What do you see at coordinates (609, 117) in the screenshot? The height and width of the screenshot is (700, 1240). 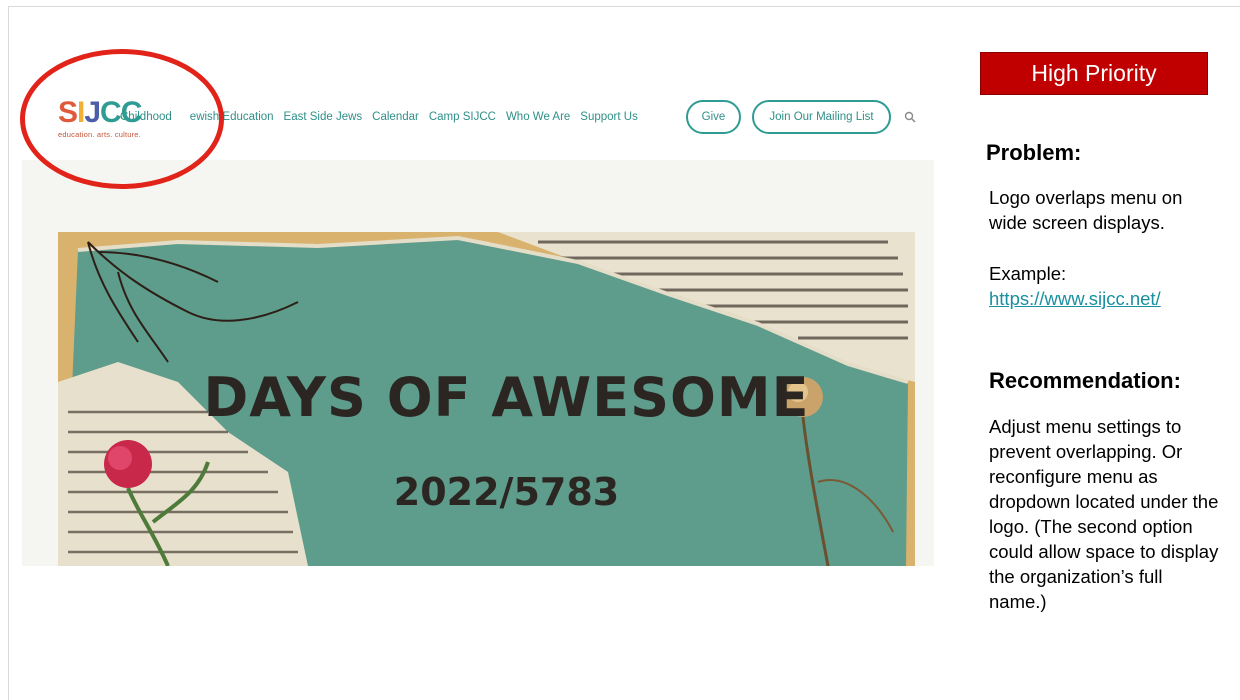 I see `nav-item-support-us: Support Us` at bounding box center [609, 117].